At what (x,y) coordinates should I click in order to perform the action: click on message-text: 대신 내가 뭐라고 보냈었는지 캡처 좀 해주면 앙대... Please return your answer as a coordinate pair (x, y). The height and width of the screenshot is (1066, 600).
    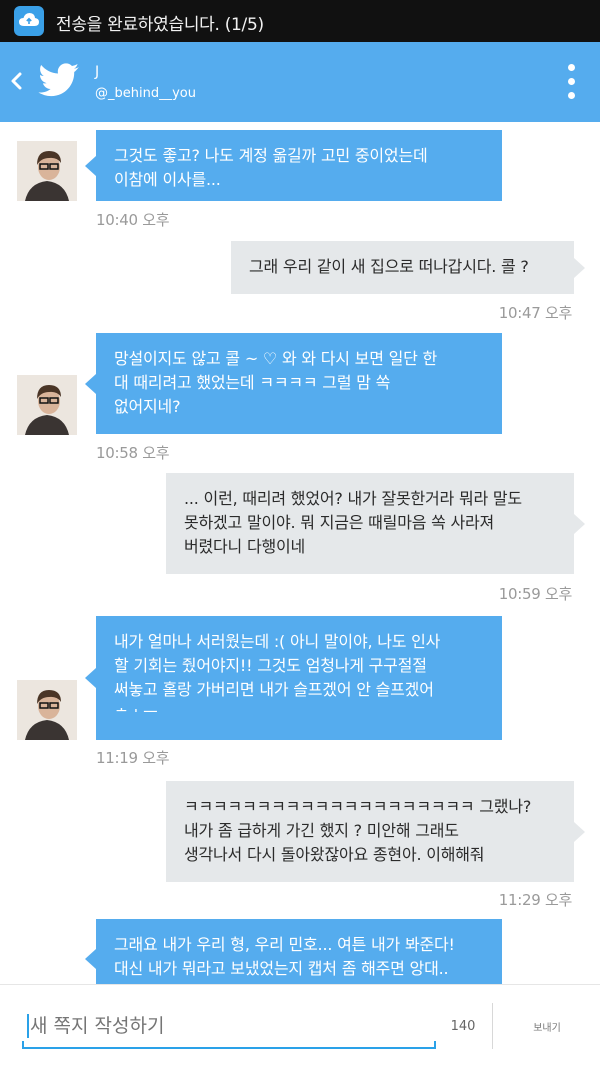
    Looking at the image, I should click on (281, 968).